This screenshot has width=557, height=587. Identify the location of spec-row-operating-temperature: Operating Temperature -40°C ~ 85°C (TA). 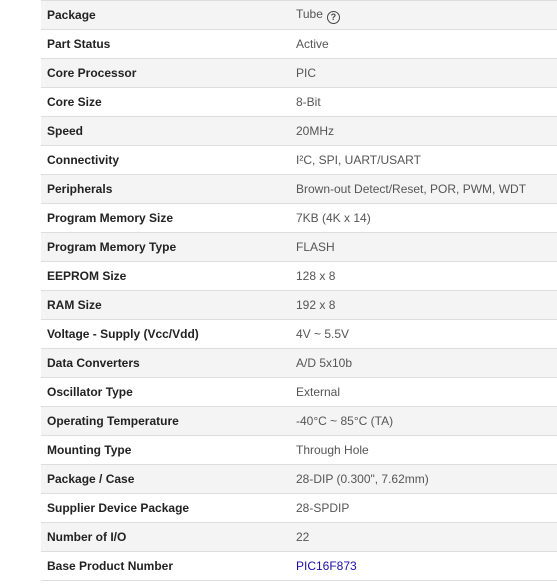
(299, 421).